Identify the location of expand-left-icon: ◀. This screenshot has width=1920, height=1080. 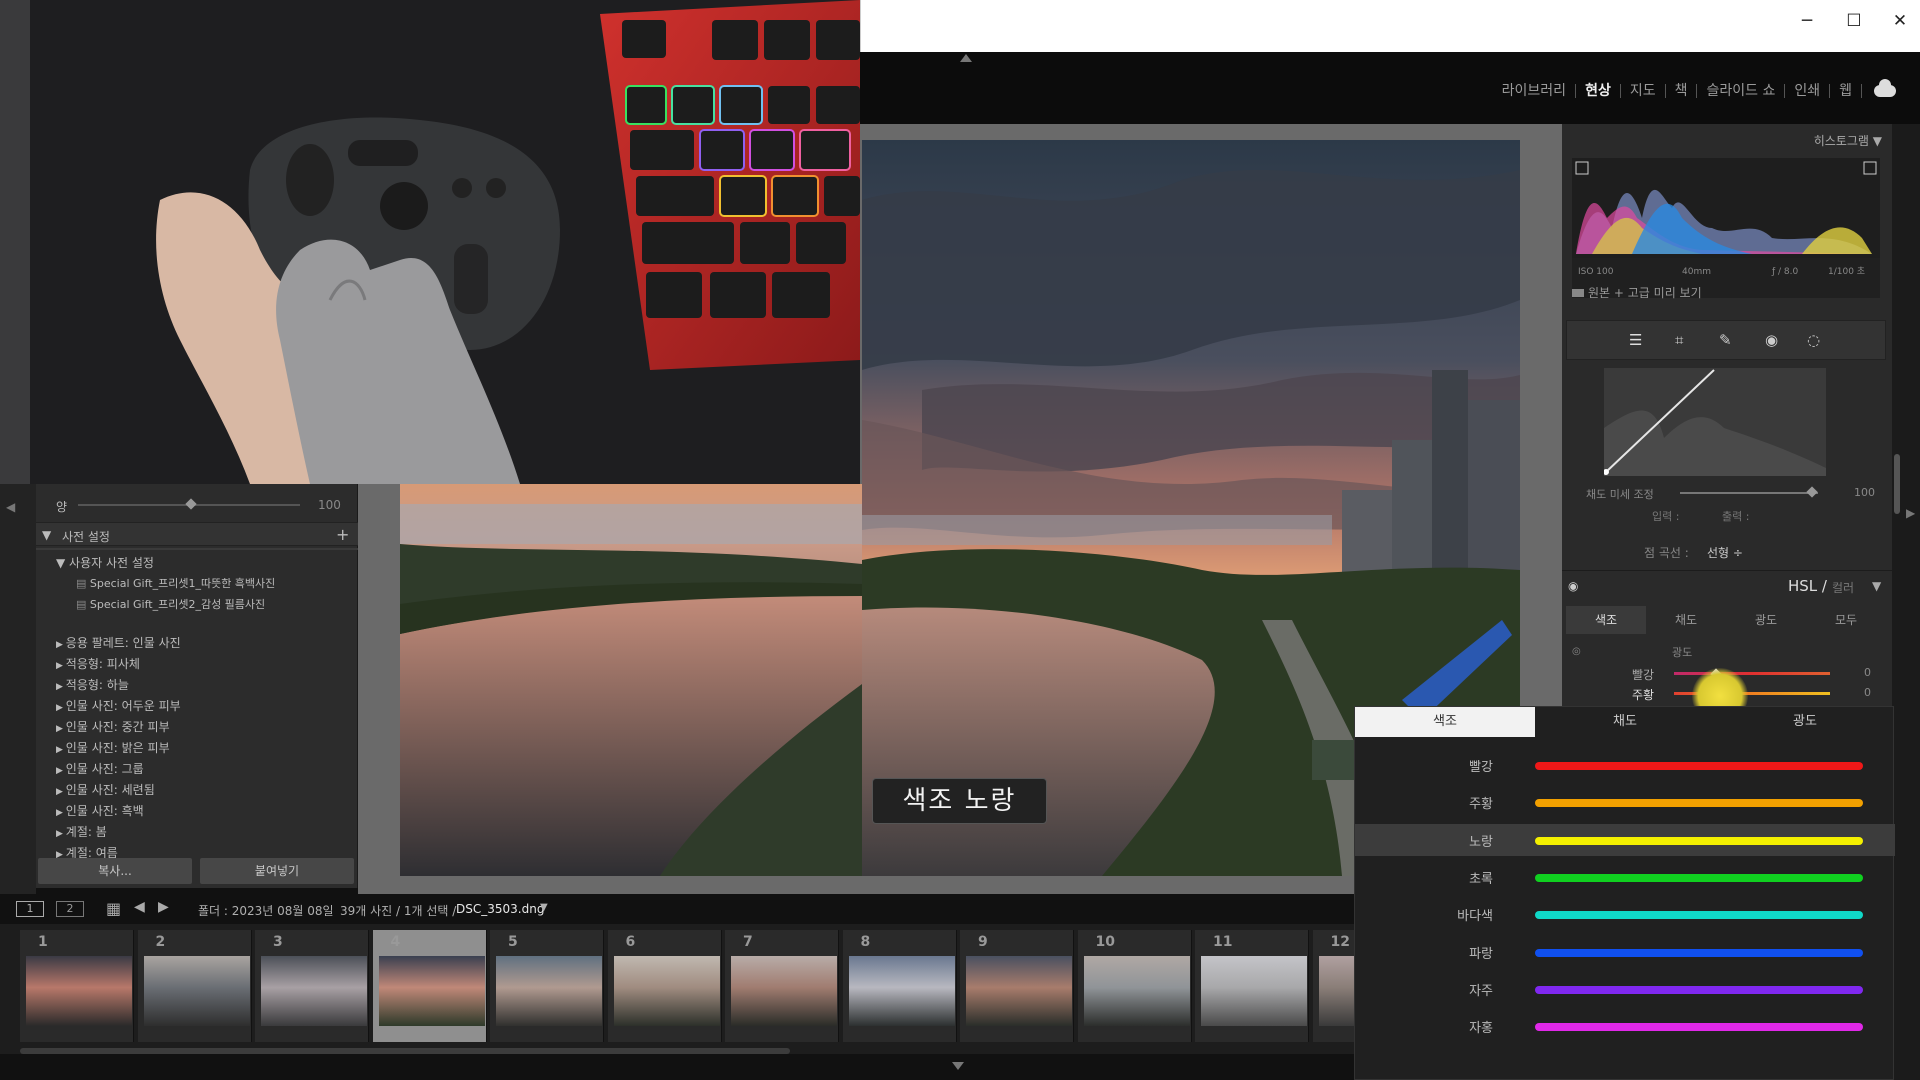
(10, 507).